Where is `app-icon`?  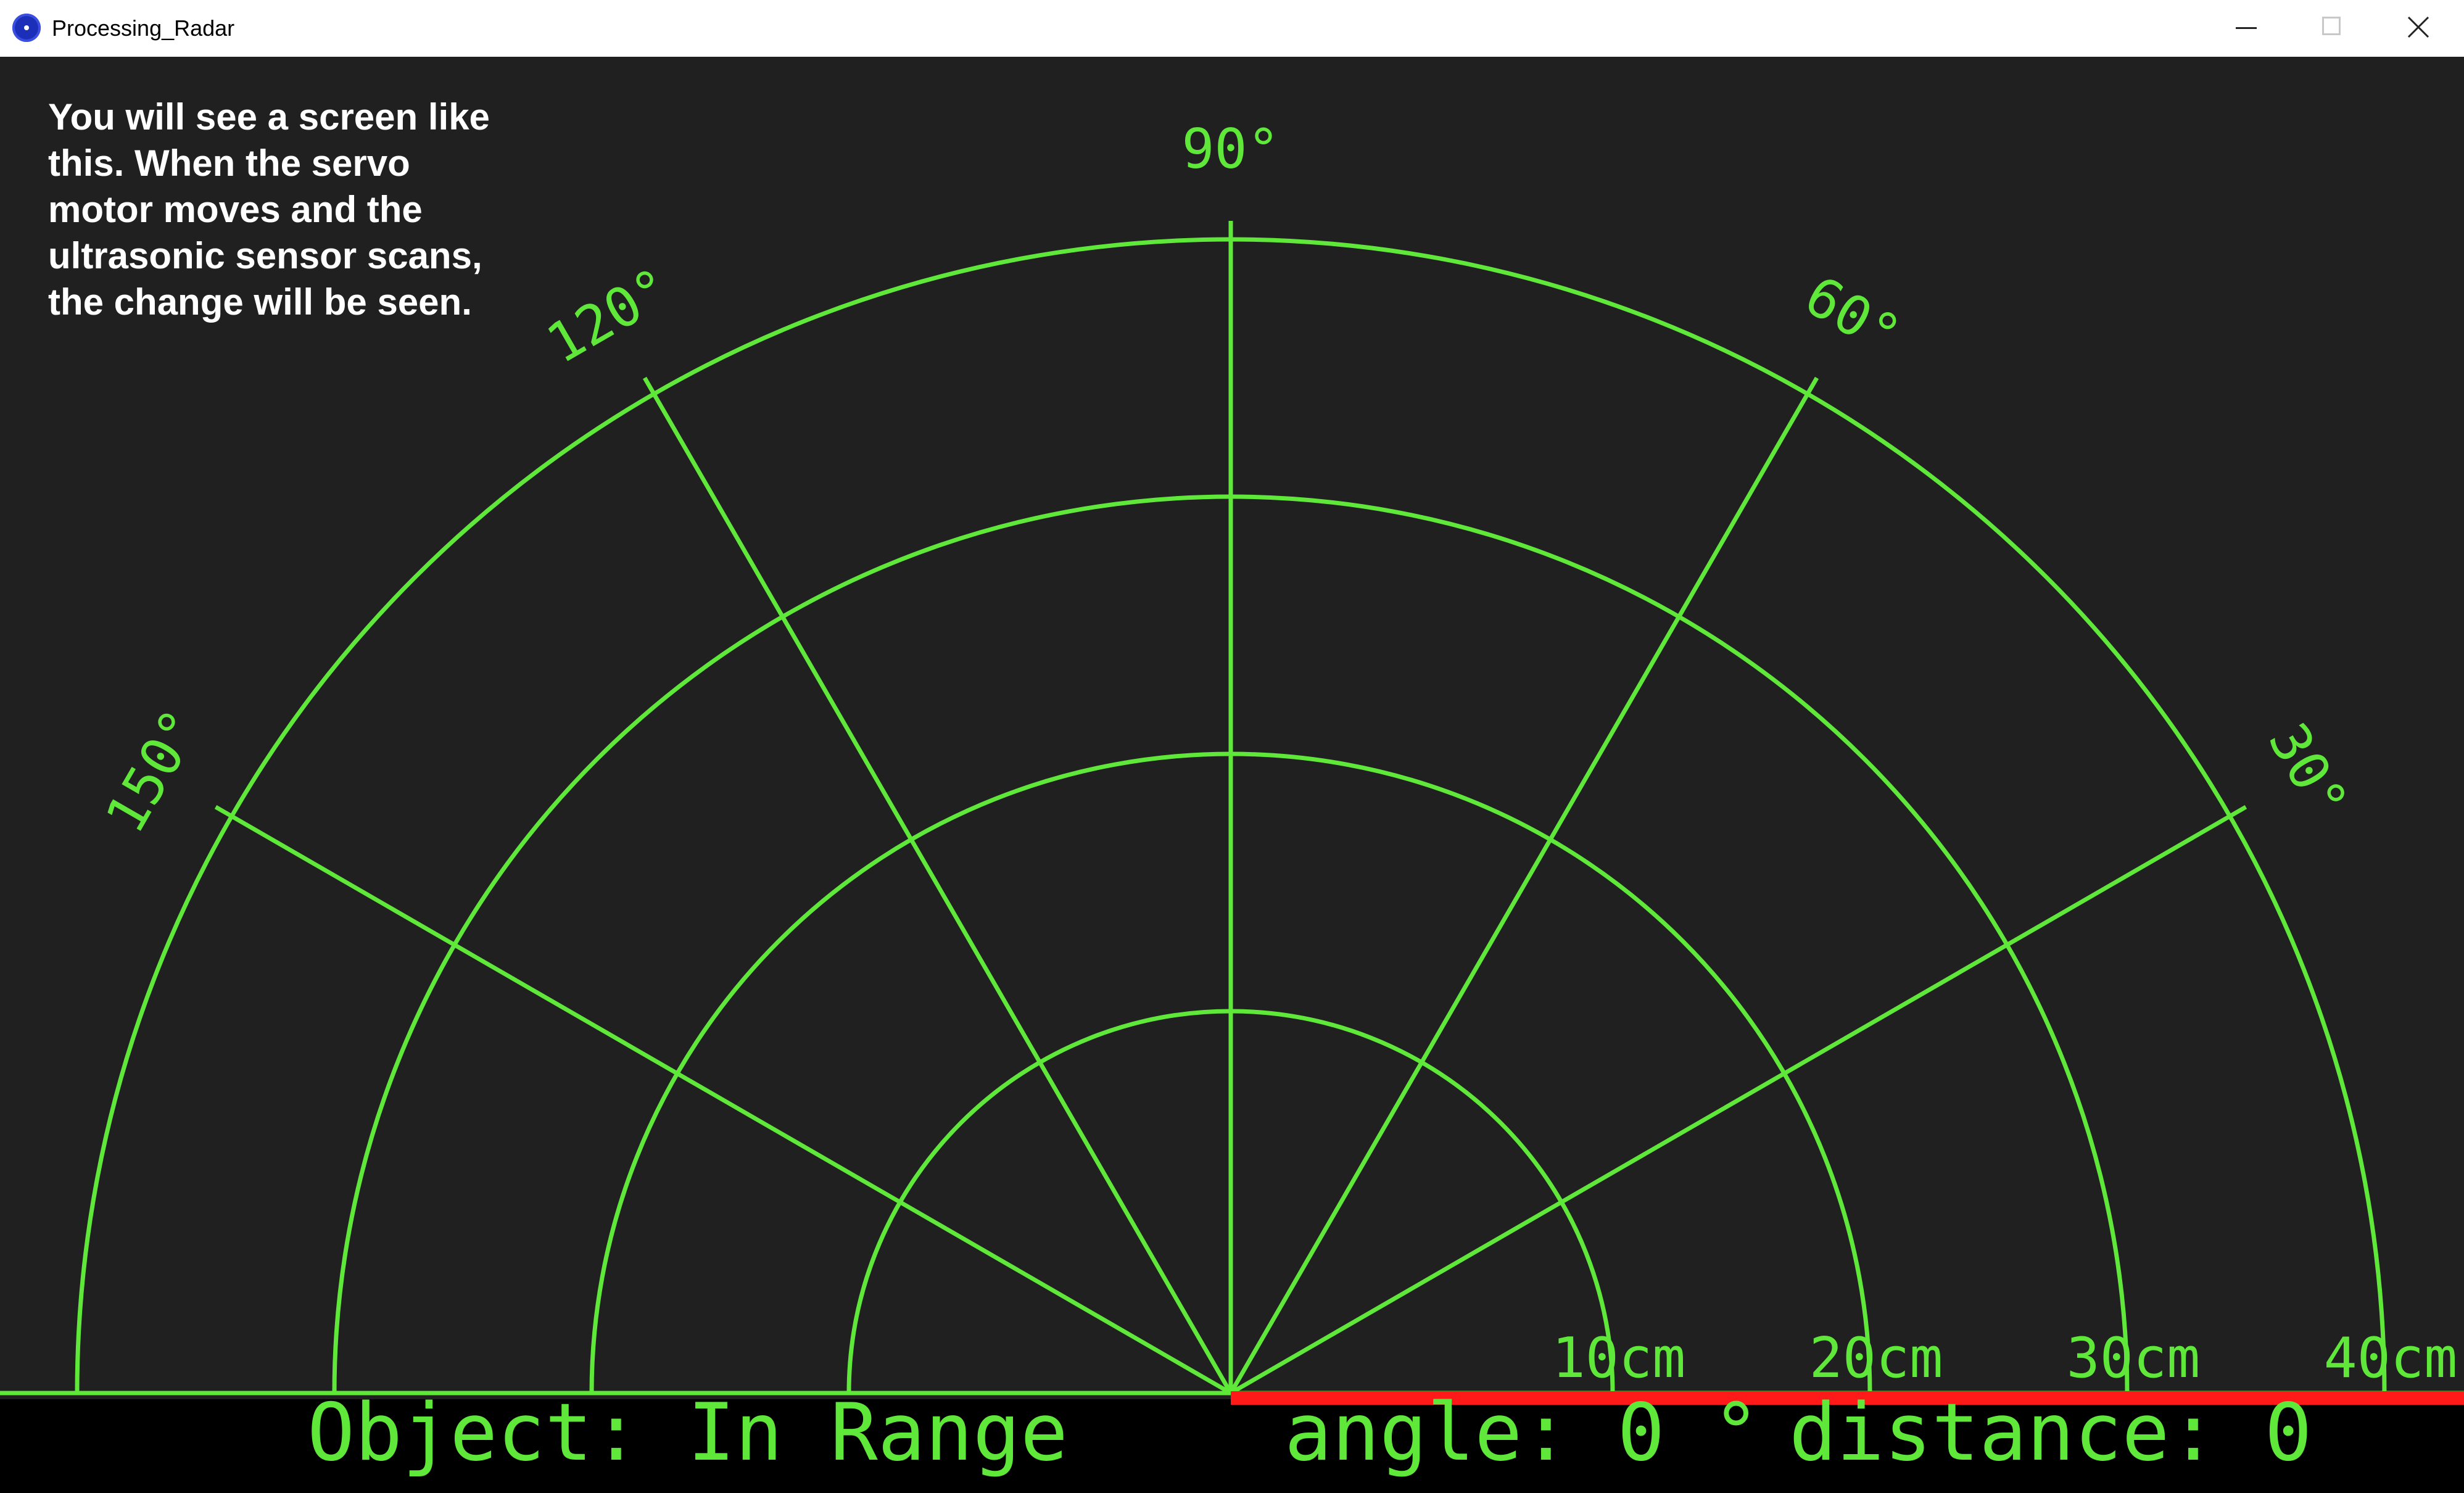
app-icon is located at coordinates (26, 28).